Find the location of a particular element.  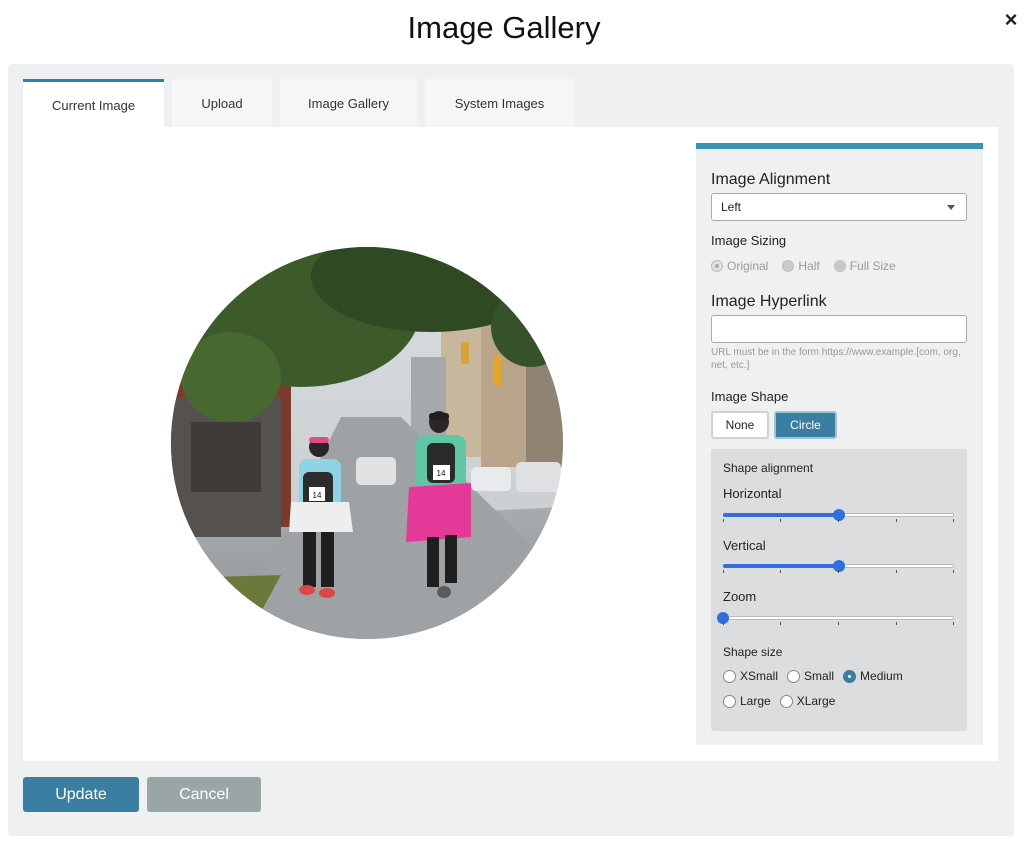

tab-system-images: System Images is located at coordinates (499, 103).